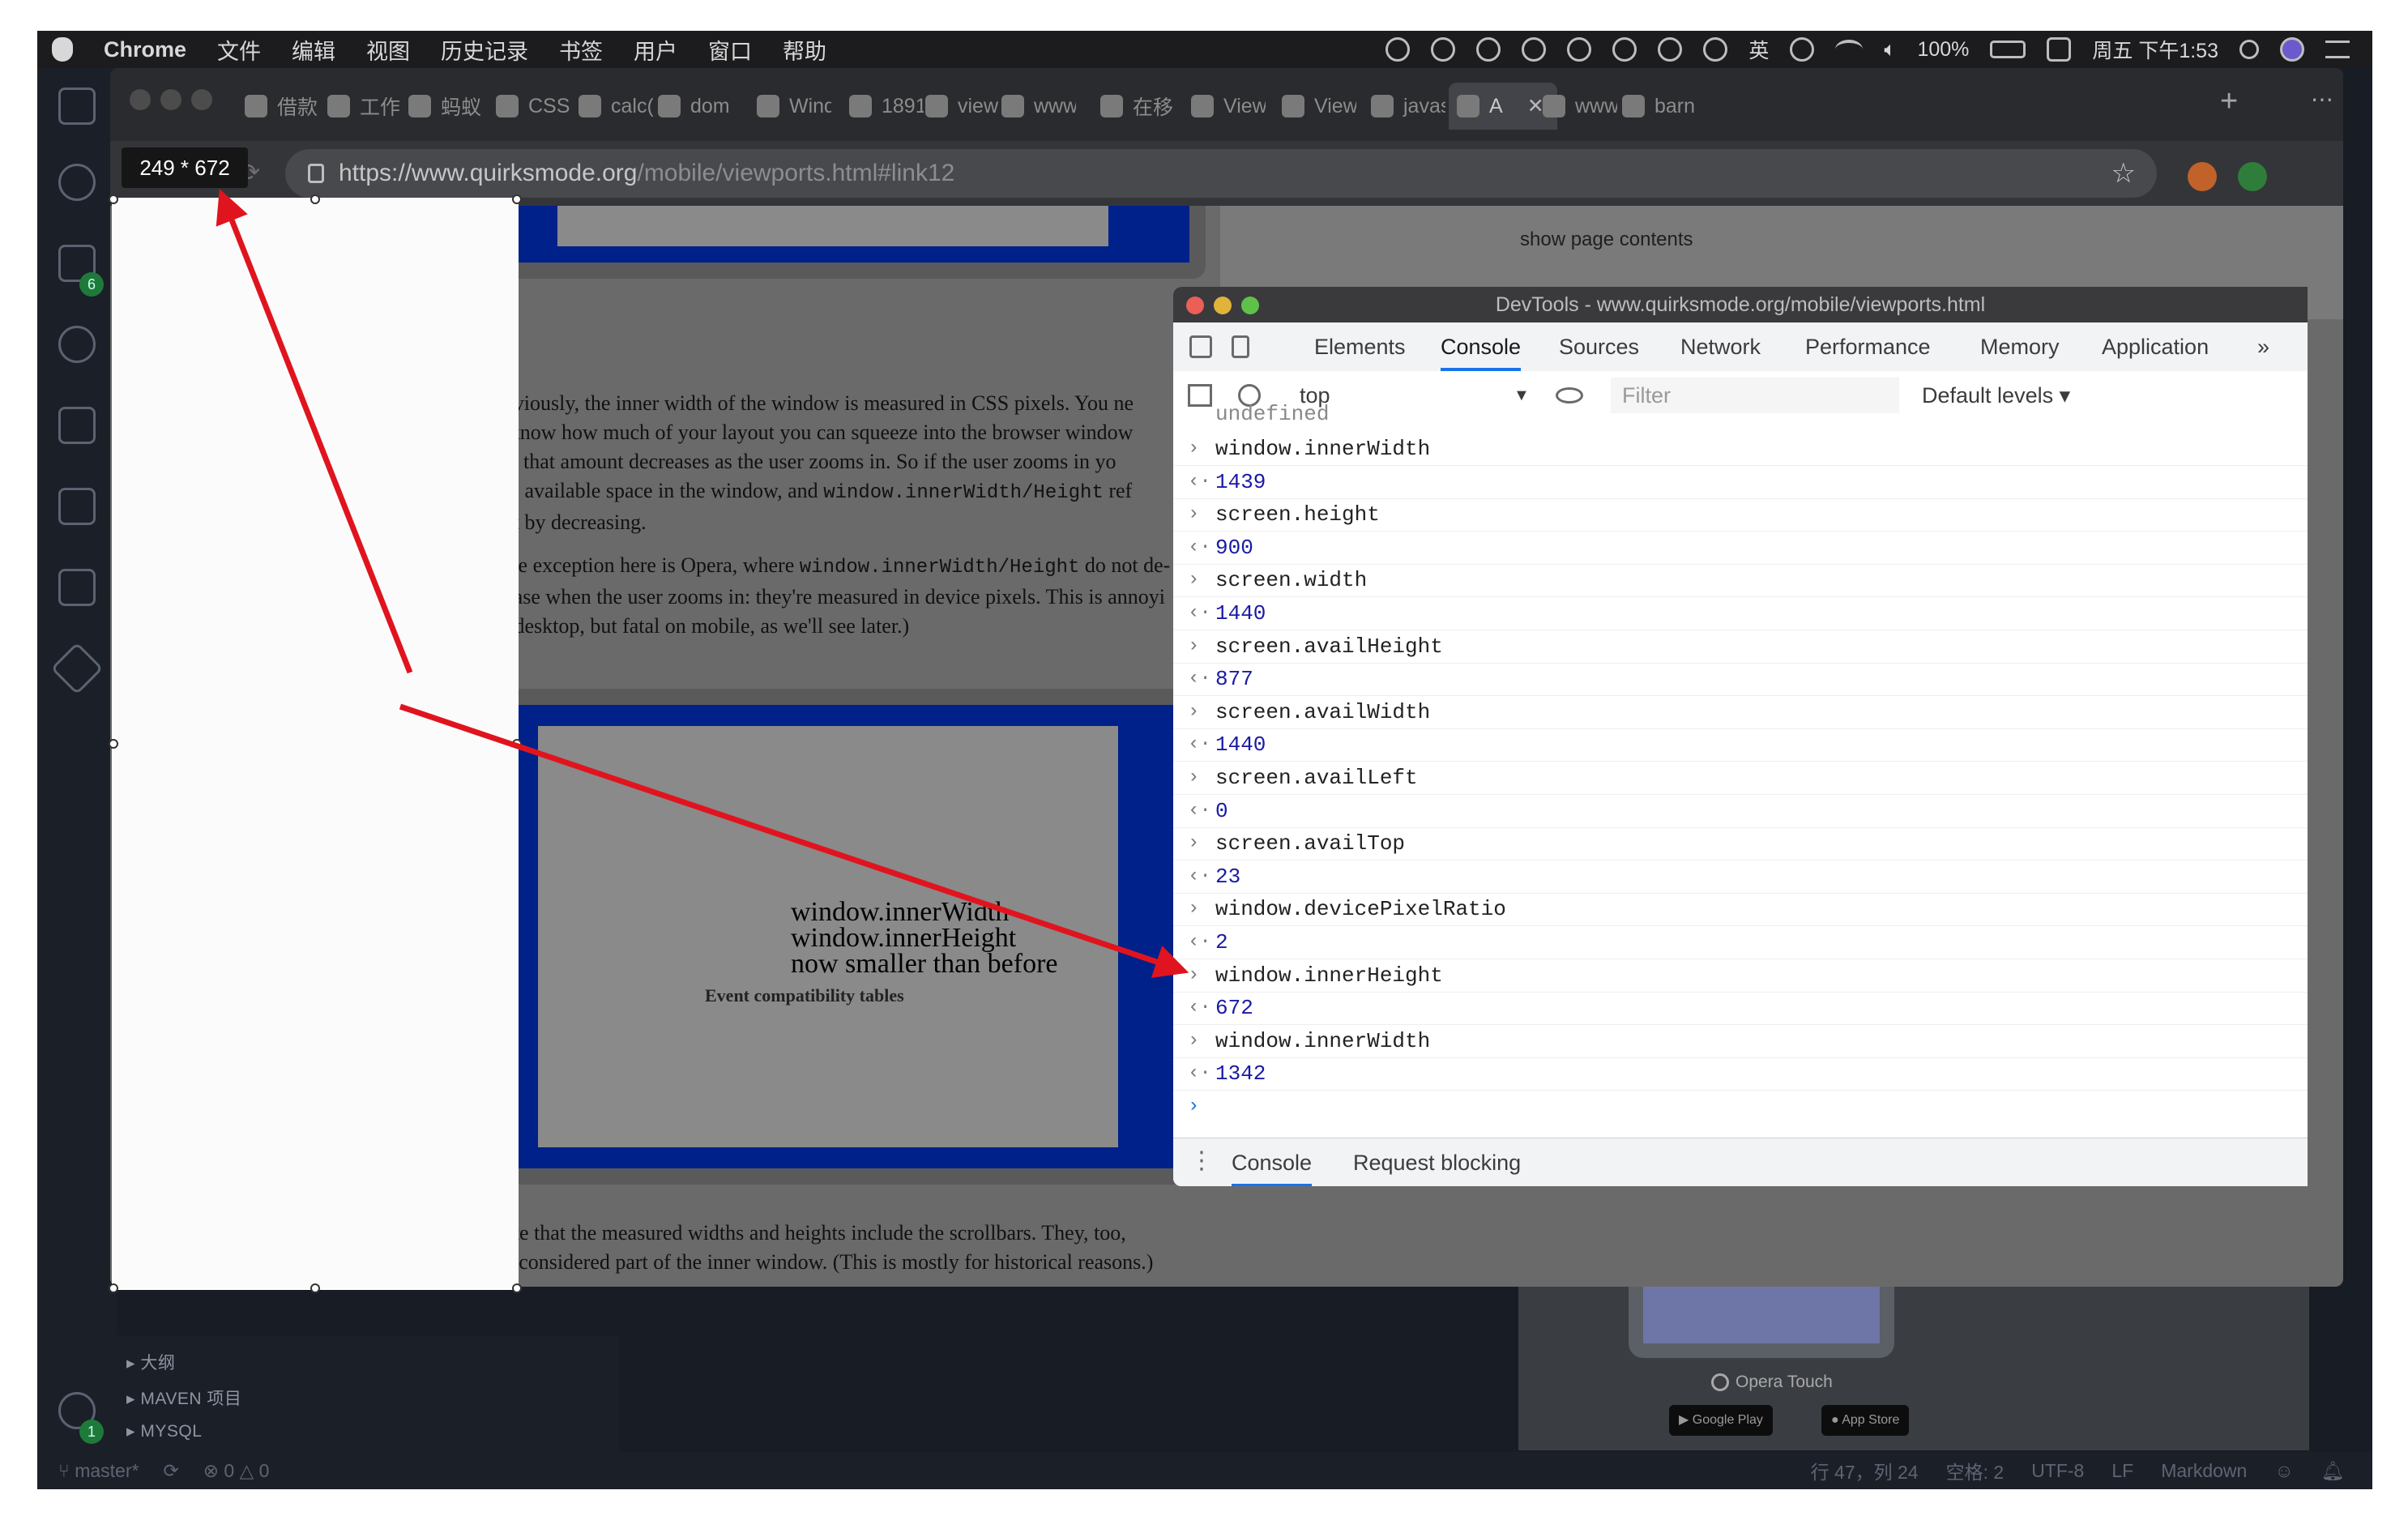  Describe the element at coordinates (1720, 346) in the screenshot. I see `tab-network: Network` at that location.